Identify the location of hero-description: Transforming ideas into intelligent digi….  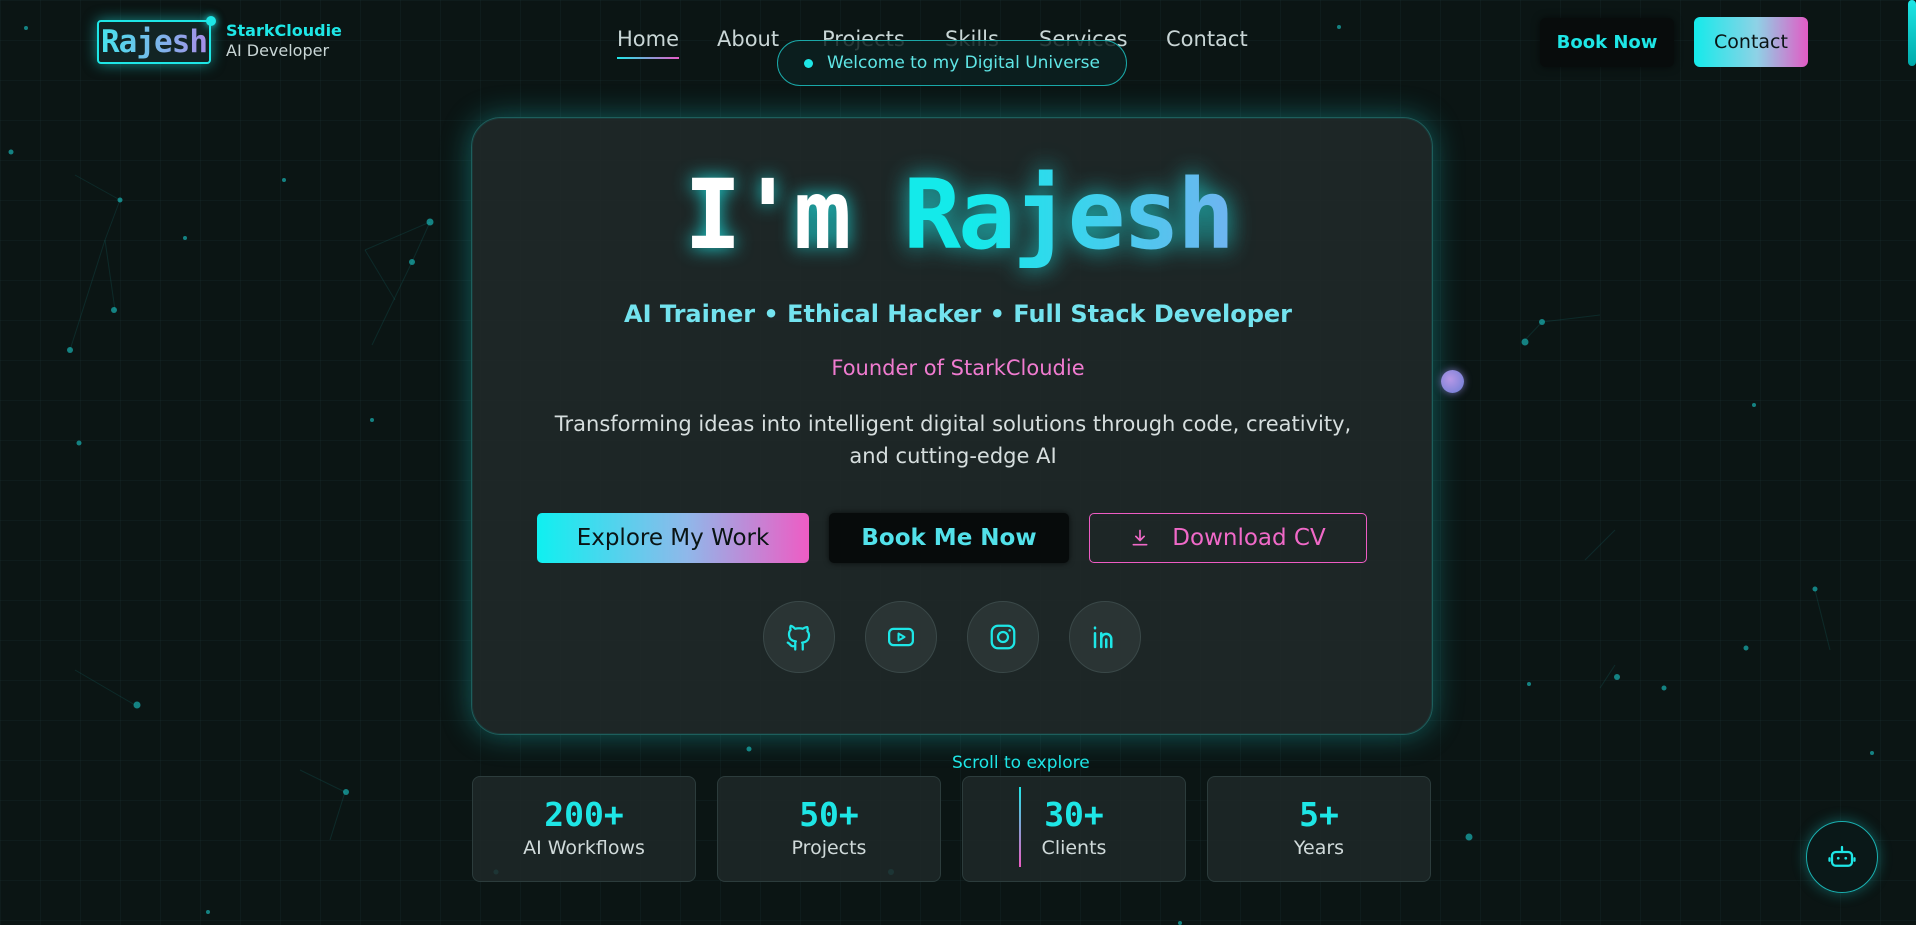
(953, 440).